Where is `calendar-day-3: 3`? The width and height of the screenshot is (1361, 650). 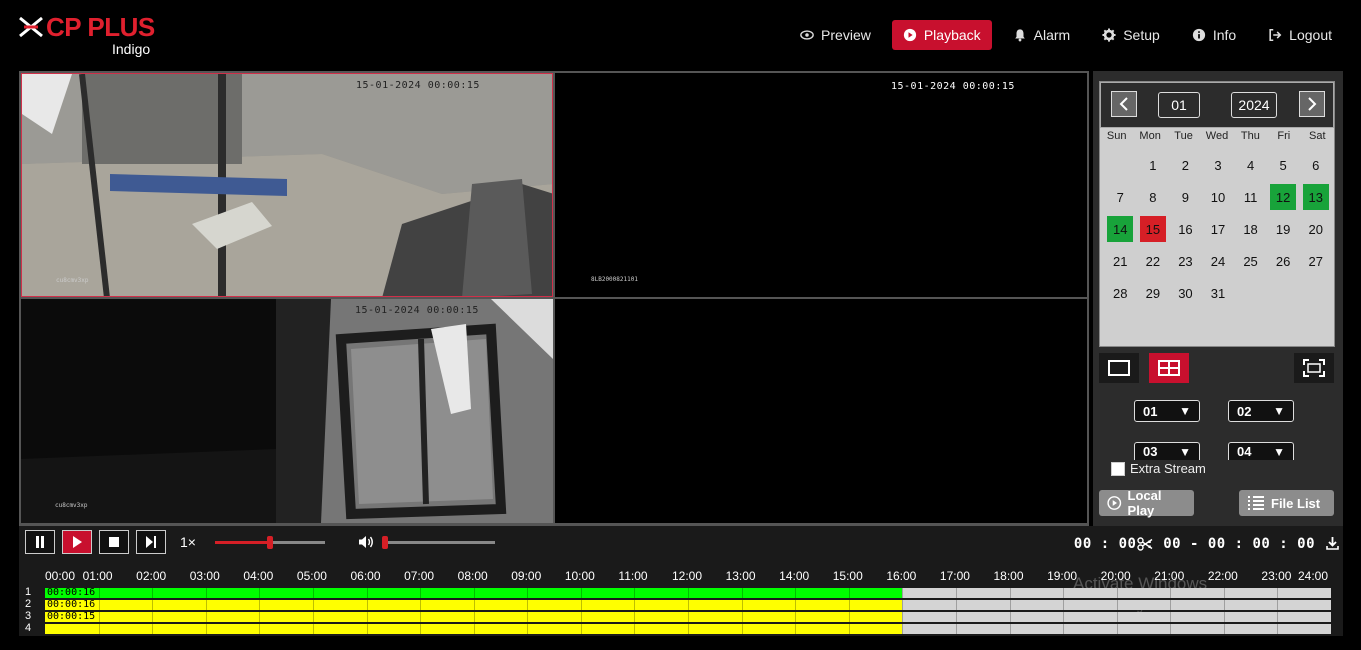
calendar-day-3: 3 is located at coordinates (1218, 165).